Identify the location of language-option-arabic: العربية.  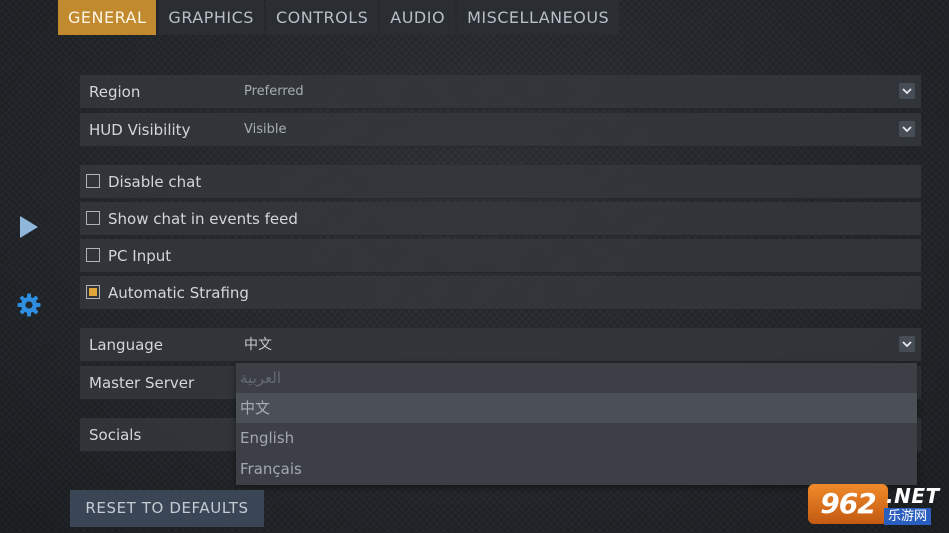
(576, 378).